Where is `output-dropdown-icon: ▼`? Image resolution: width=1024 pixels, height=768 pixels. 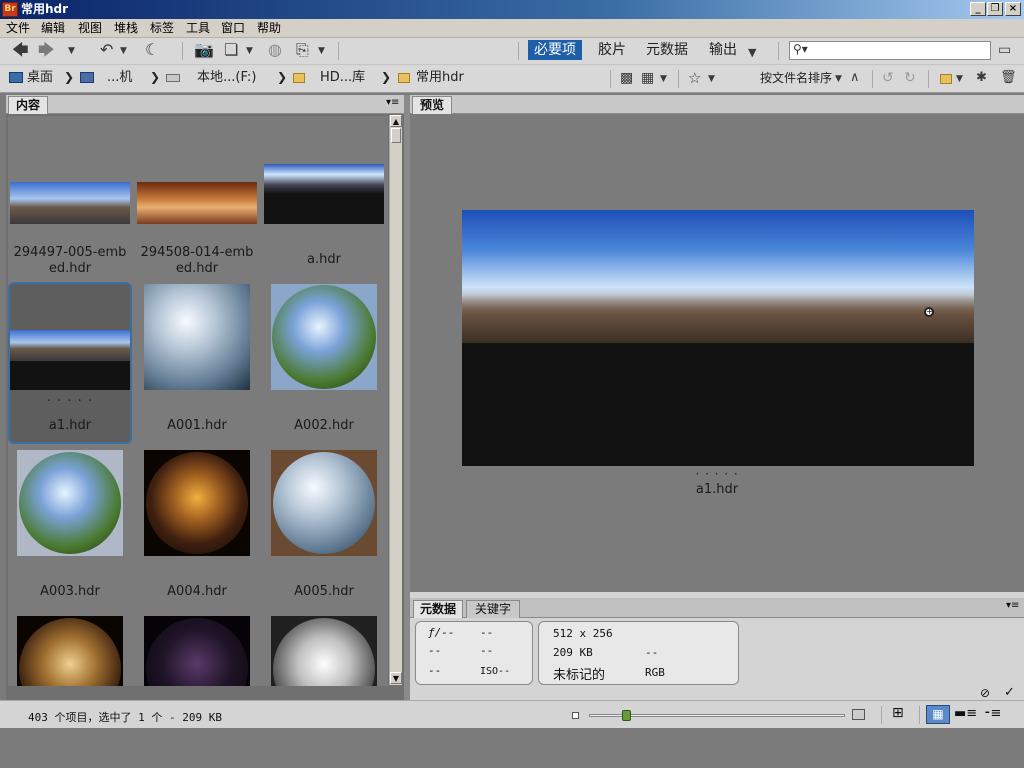
output-dropdown-icon: ▼ is located at coordinates (321, 51).